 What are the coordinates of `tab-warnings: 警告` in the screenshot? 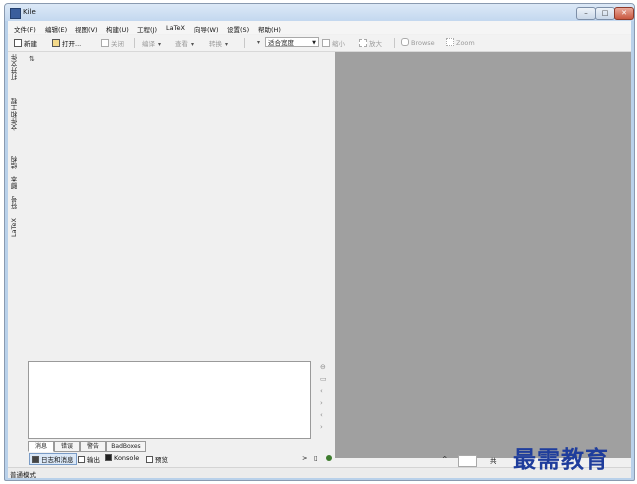 It's located at (93, 446).